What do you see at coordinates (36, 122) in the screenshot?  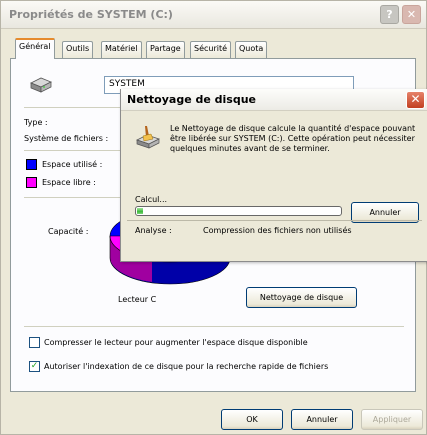 I see `type-label: Type :` at bounding box center [36, 122].